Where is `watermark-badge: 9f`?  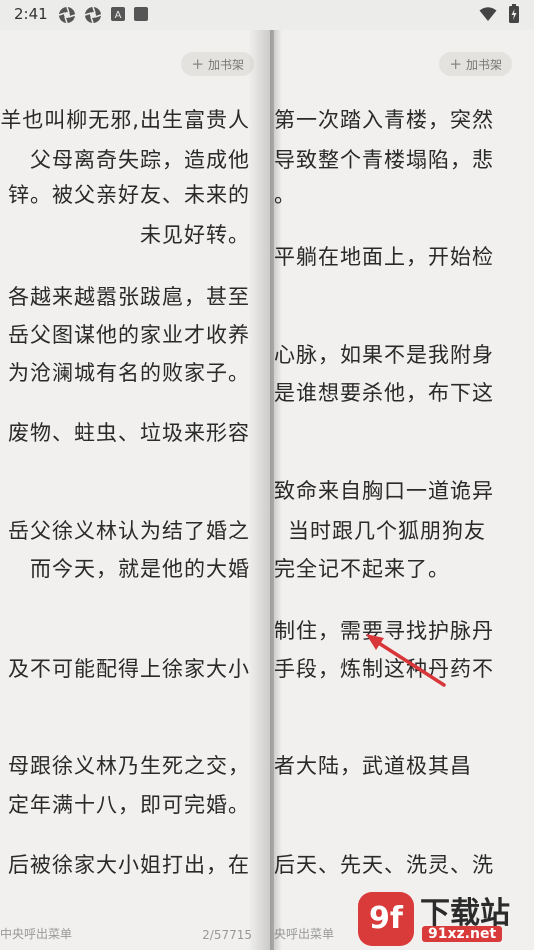
watermark-badge: 9f is located at coordinates (386, 919).